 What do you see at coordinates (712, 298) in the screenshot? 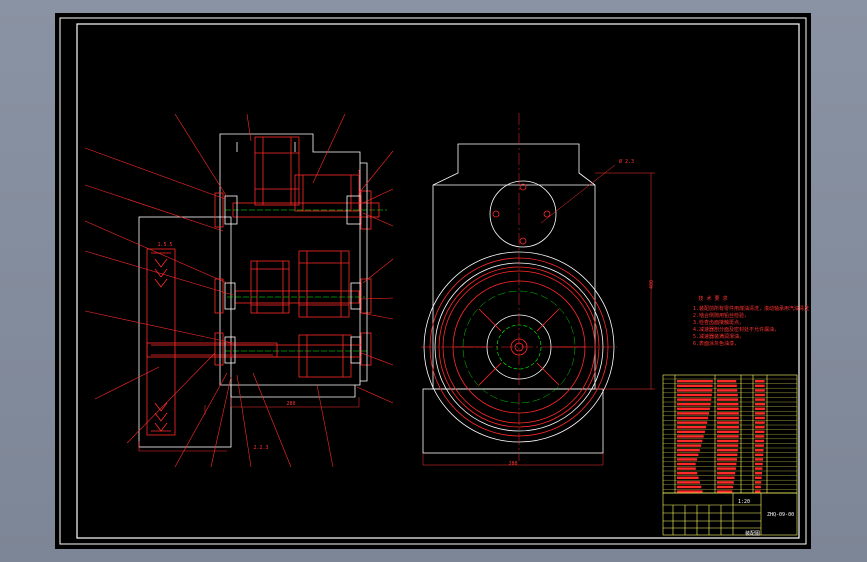
I see `notes-title: 技 术 要 求` at bounding box center [712, 298].